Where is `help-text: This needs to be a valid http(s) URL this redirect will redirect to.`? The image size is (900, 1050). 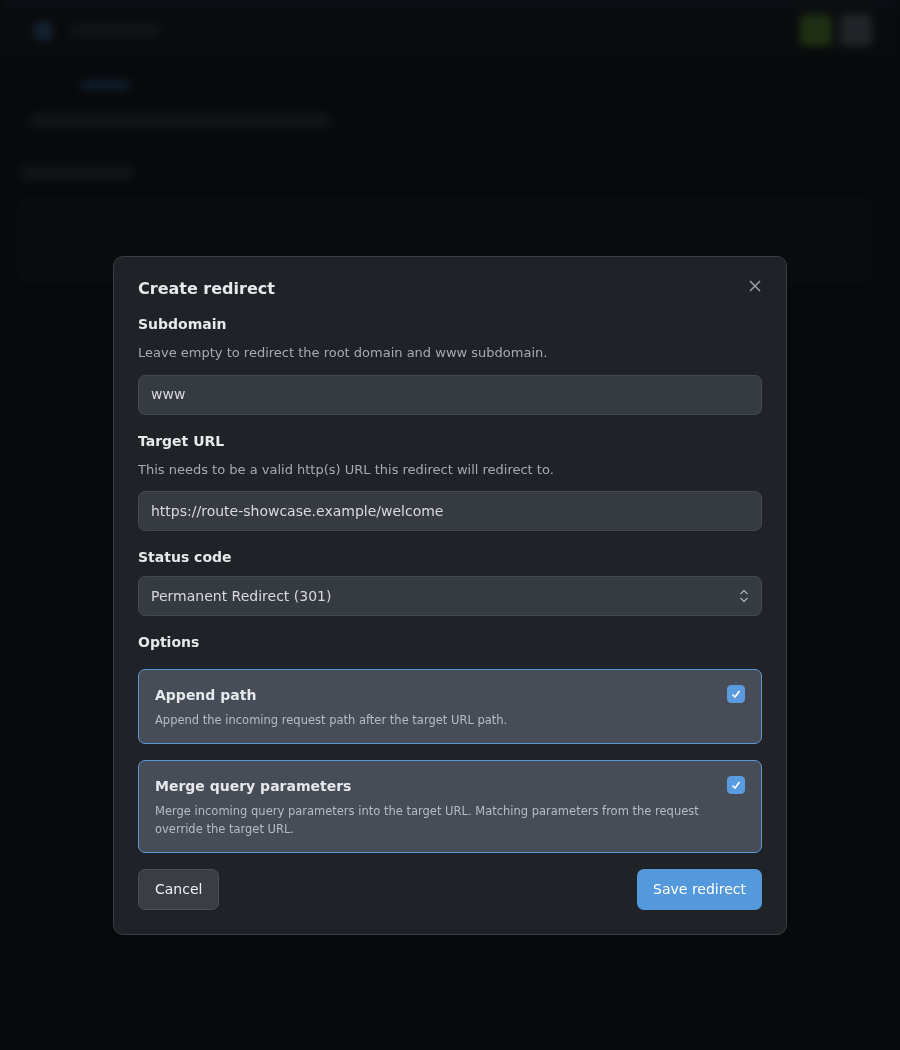
help-text: This needs to be a valid http(s) URL this redirect will redirect to. is located at coordinates (346, 469).